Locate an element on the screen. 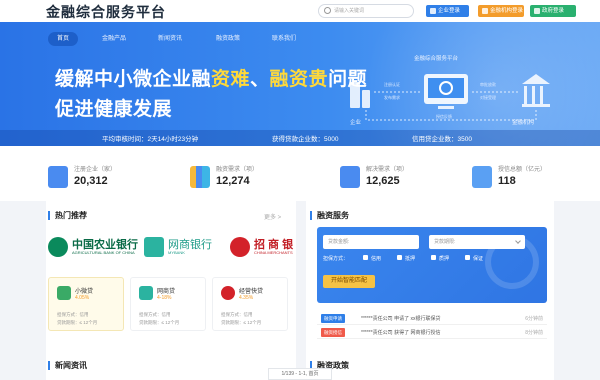 The width and height of the screenshot is (600, 380). product-card: 网商贷 4-18% 担保方式：信用 贷款期限：≤ 12个月 is located at coordinates (168, 304).